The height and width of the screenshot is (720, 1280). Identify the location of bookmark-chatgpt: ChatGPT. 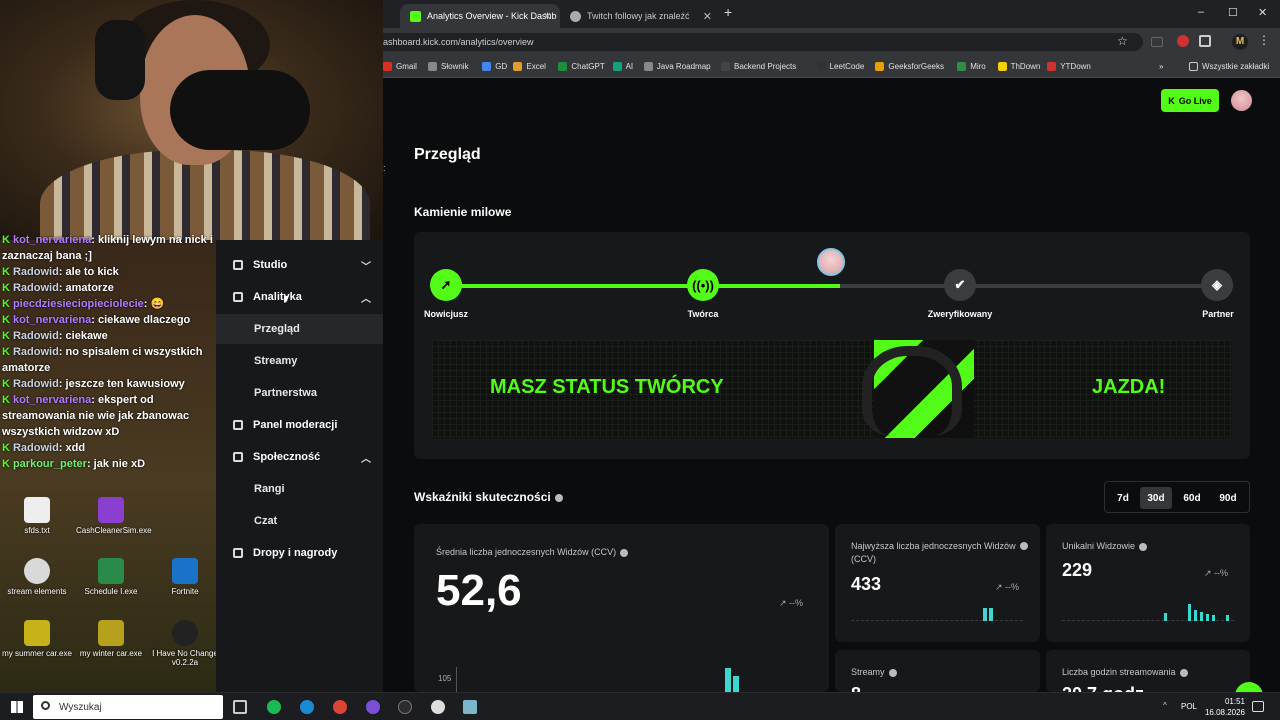
(581, 66).